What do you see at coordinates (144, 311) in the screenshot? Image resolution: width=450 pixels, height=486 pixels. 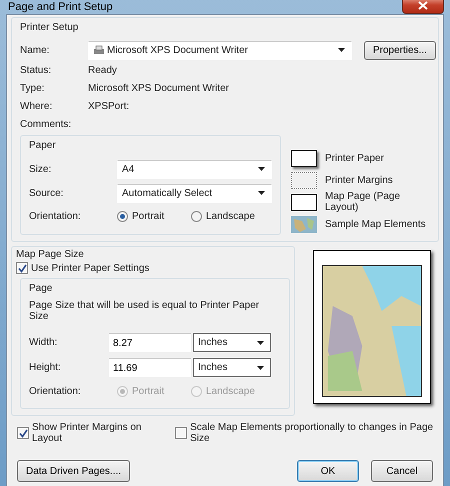 I see `info-text: Page Size that will be used is equal to Printer Paper Size` at bounding box center [144, 311].